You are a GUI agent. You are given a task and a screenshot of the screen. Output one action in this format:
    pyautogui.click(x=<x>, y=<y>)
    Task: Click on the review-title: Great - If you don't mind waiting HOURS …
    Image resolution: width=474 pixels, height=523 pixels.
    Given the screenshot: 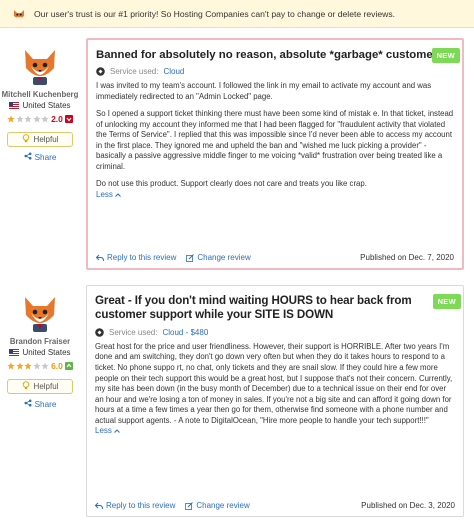 What is the action you would take?
    pyautogui.click(x=275, y=308)
    